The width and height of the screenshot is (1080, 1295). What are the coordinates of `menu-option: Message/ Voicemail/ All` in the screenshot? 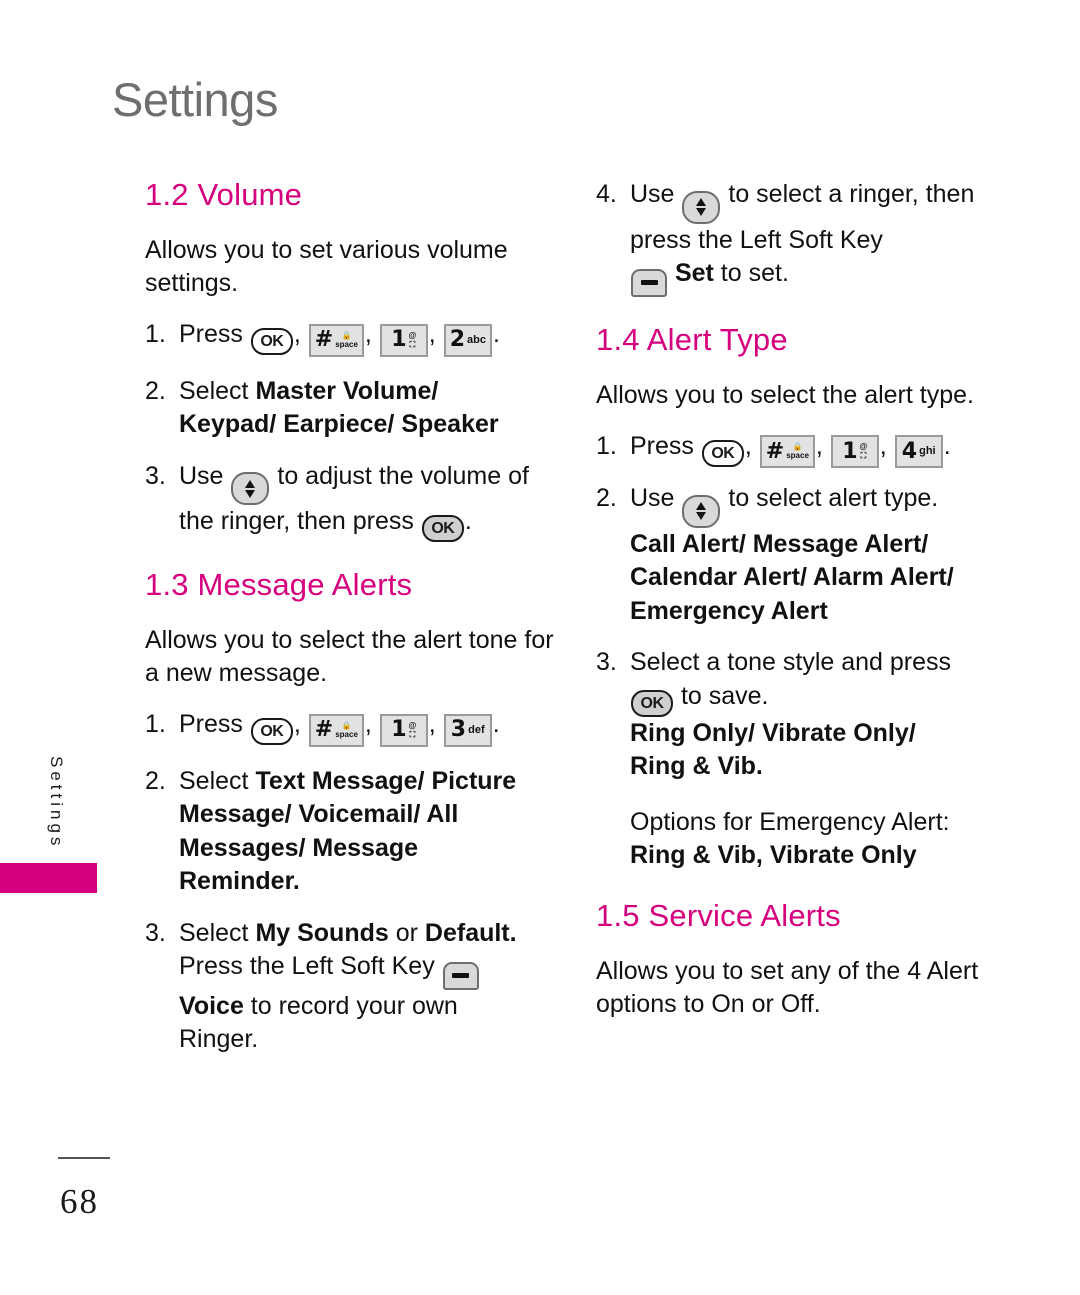 It's located at (319, 814).